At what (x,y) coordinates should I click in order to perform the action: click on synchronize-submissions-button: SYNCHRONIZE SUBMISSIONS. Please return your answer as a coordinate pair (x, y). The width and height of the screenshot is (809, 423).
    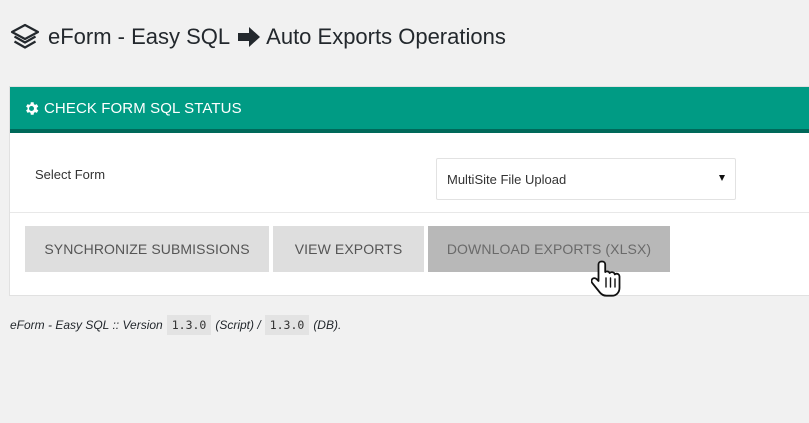
    Looking at the image, I should click on (147, 249).